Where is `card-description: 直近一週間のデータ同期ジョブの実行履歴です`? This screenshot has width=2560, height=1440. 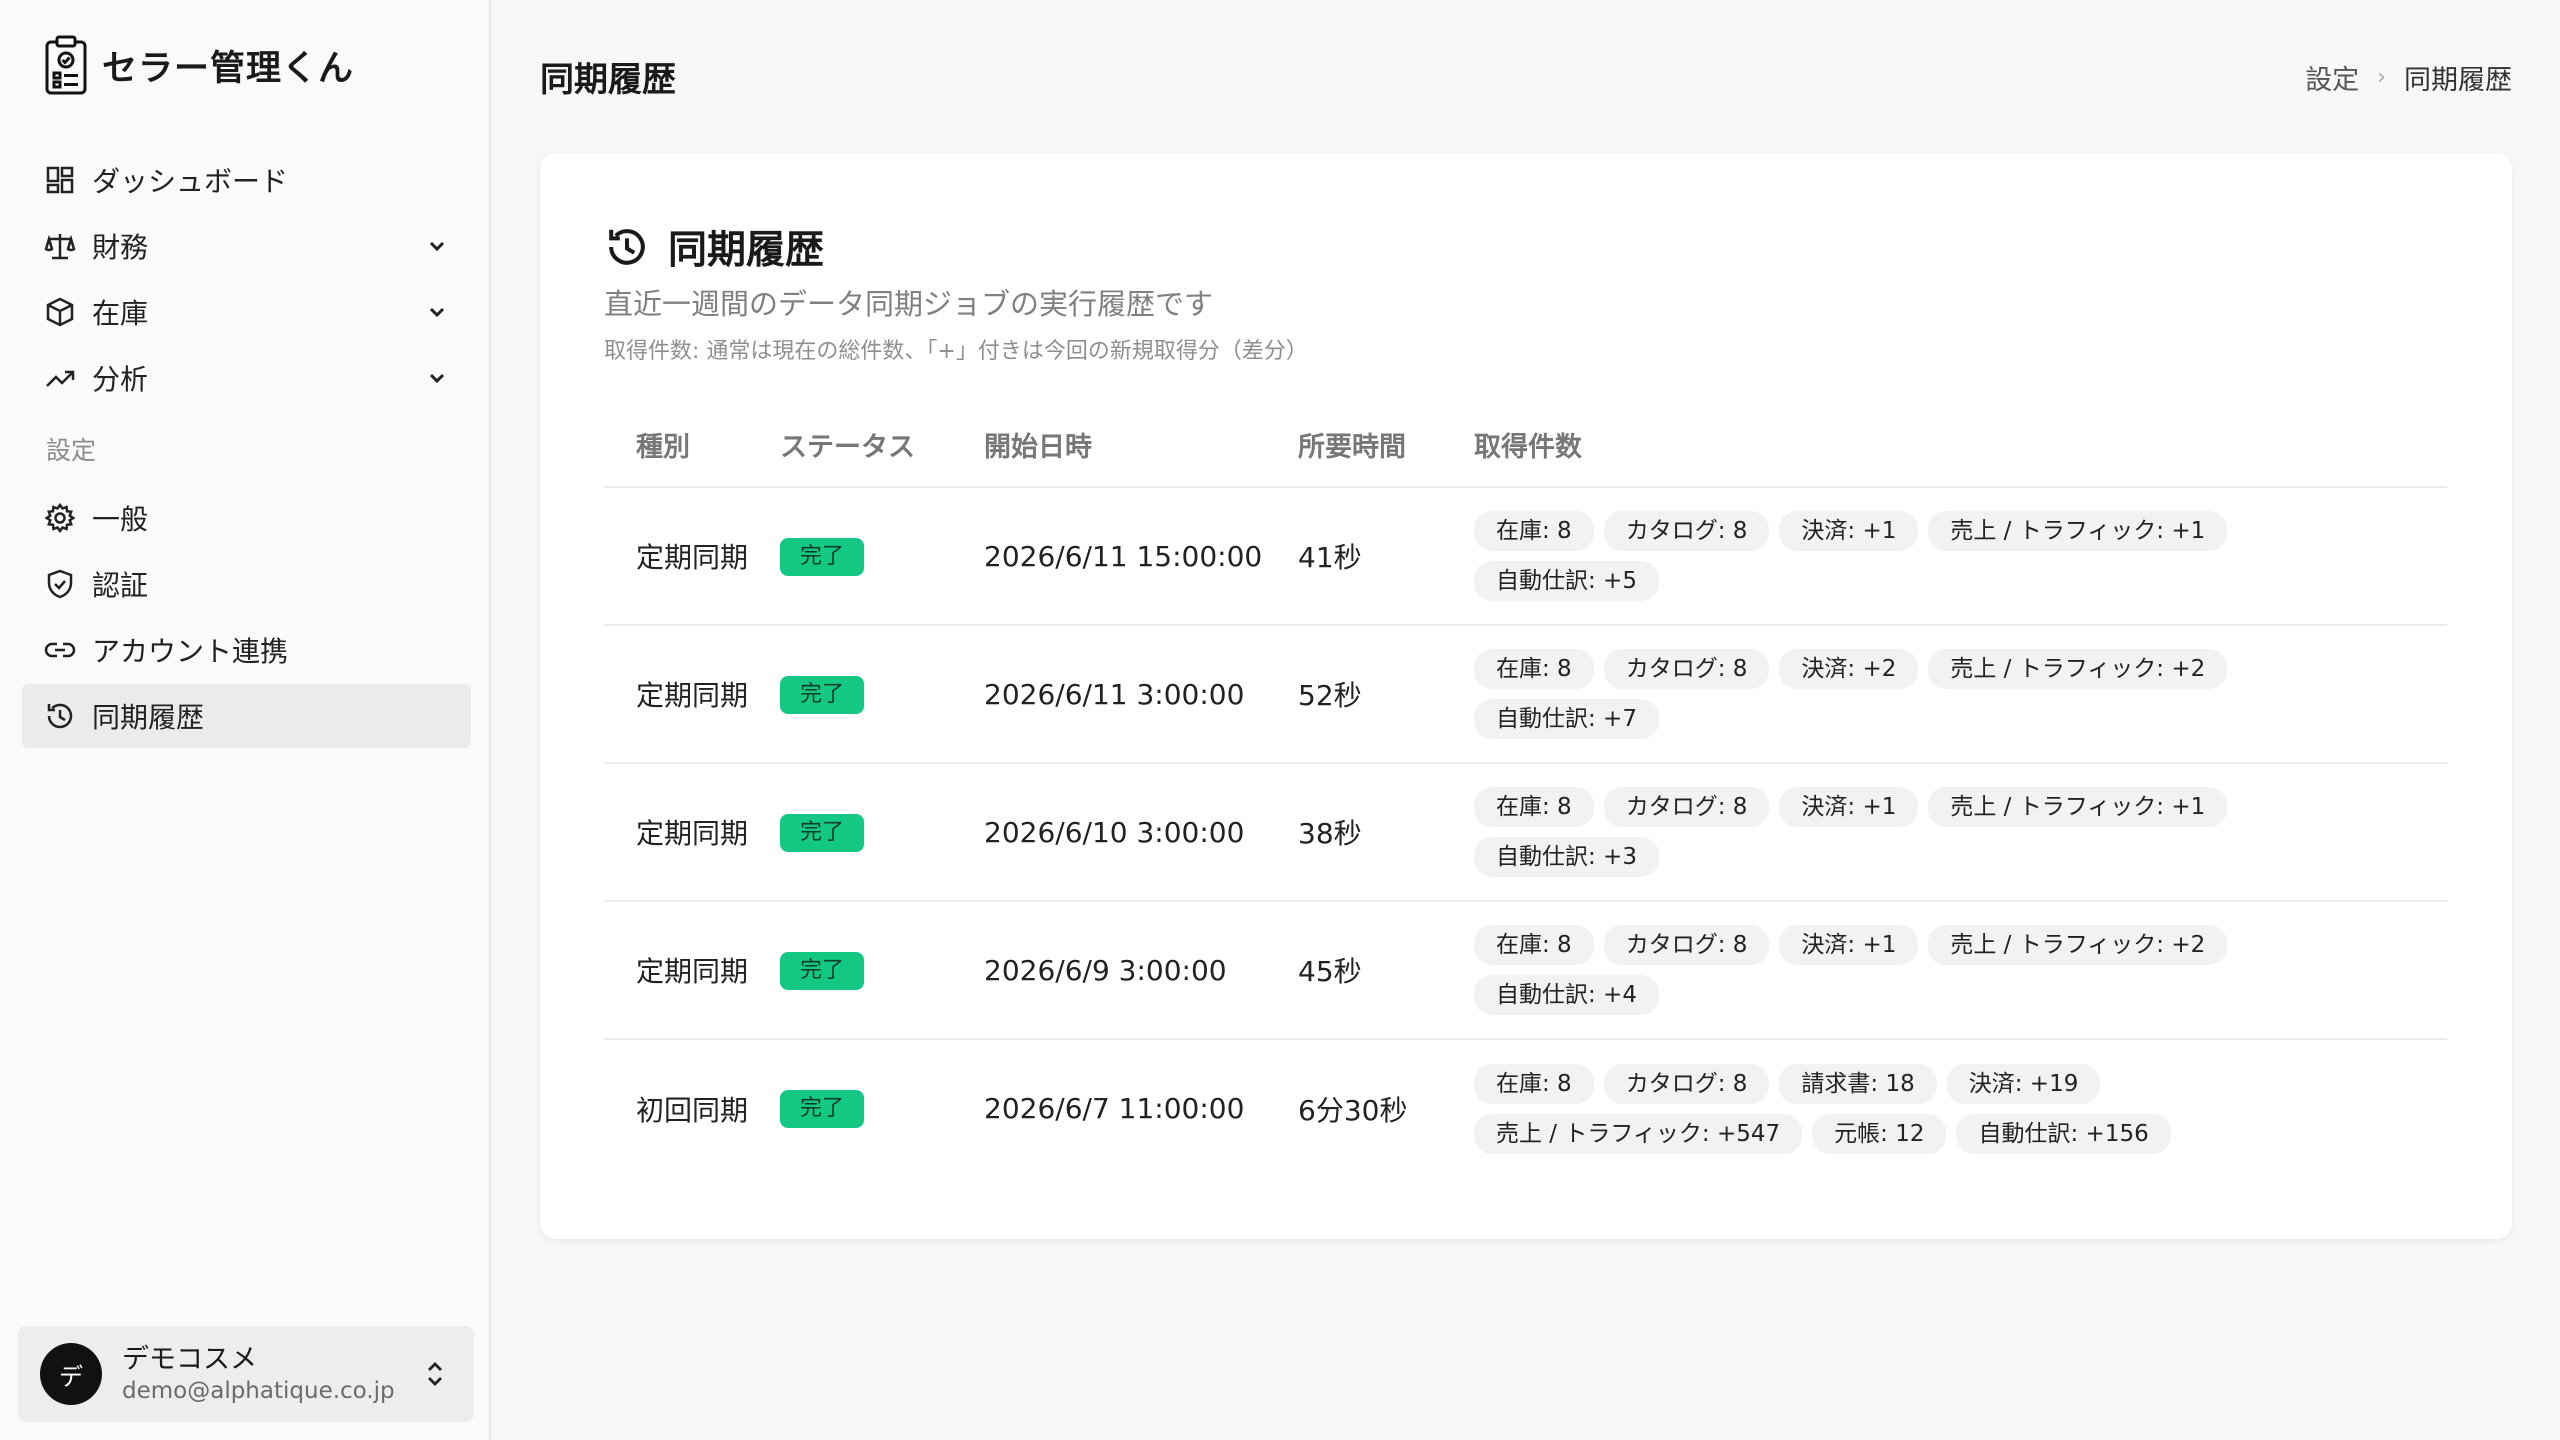 card-description: 直近一週間のデータ同期ジョブの実行履歴です is located at coordinates (909, 304).